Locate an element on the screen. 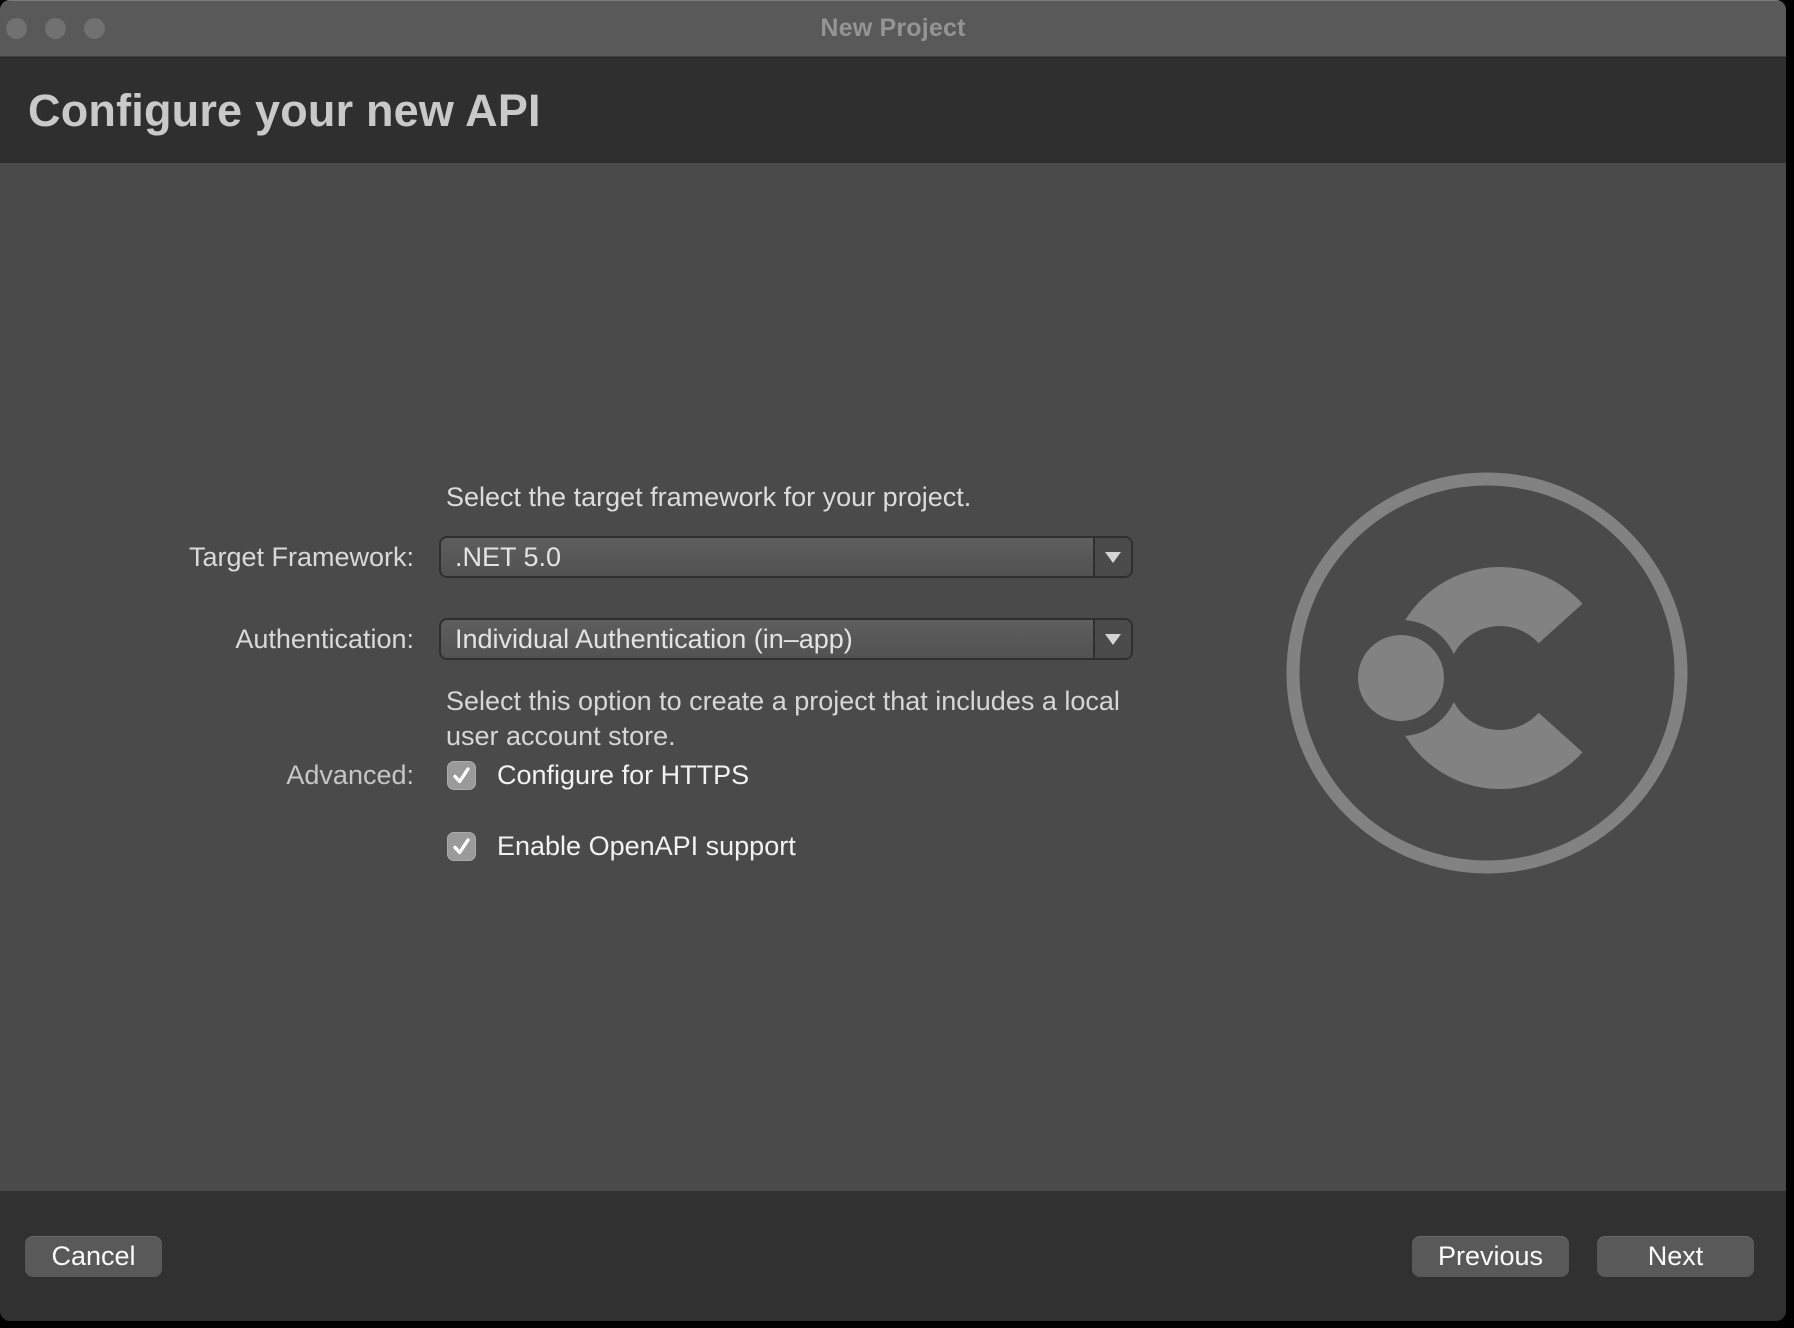 This screenshot has height=1328, width=1794. enable-openapi-checkbox is located at coordinates (461, 846).